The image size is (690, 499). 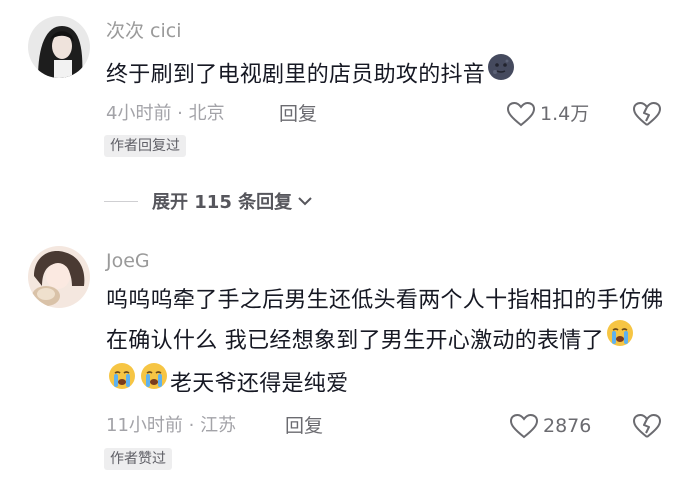 I want to click on comment-text-tail: 老天爷还得是纯爱, so click(x=259, y=384).